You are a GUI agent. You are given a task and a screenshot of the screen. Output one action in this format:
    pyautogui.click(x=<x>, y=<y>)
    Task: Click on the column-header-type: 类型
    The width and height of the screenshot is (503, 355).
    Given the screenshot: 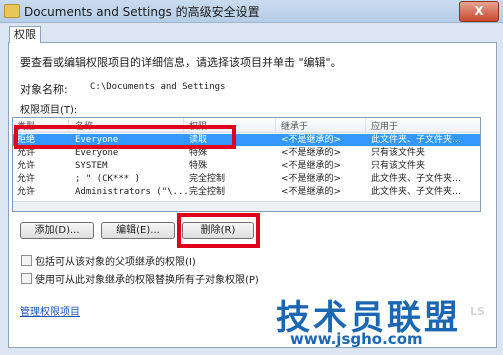 What is the action you would take?
    pyautogui.click(x=26, y=125)
    